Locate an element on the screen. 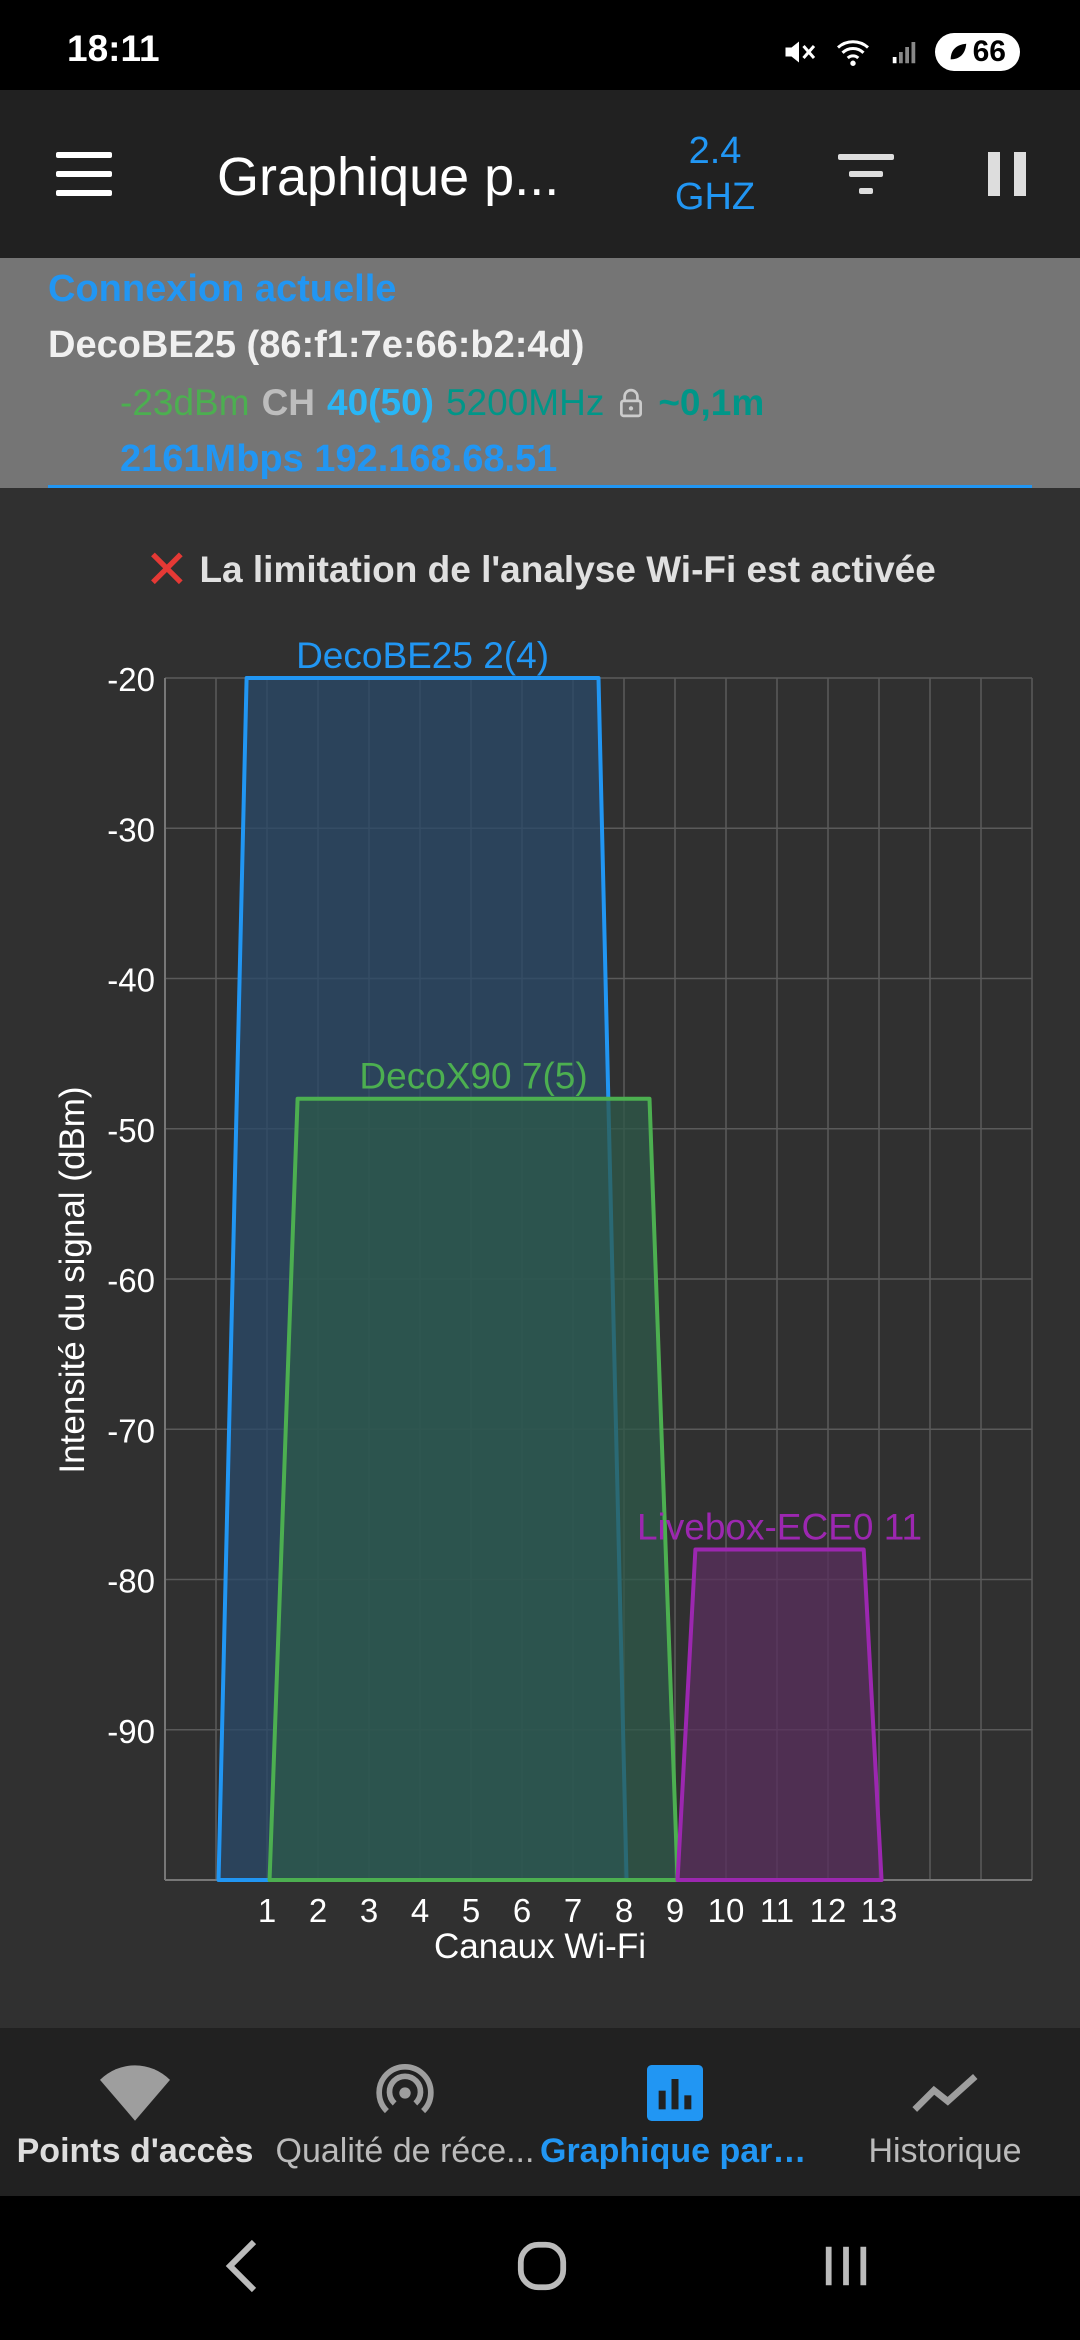  recents-button is located at coordinates (846, 2266).